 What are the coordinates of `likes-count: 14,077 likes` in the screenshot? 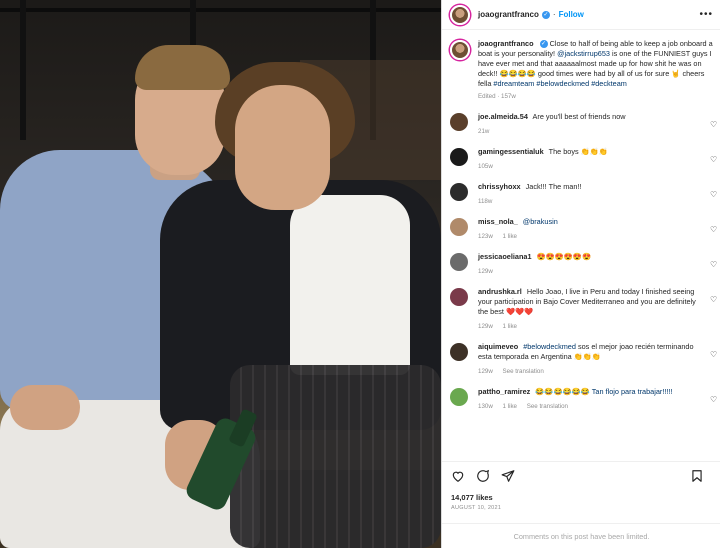 It's located at (472, 497).